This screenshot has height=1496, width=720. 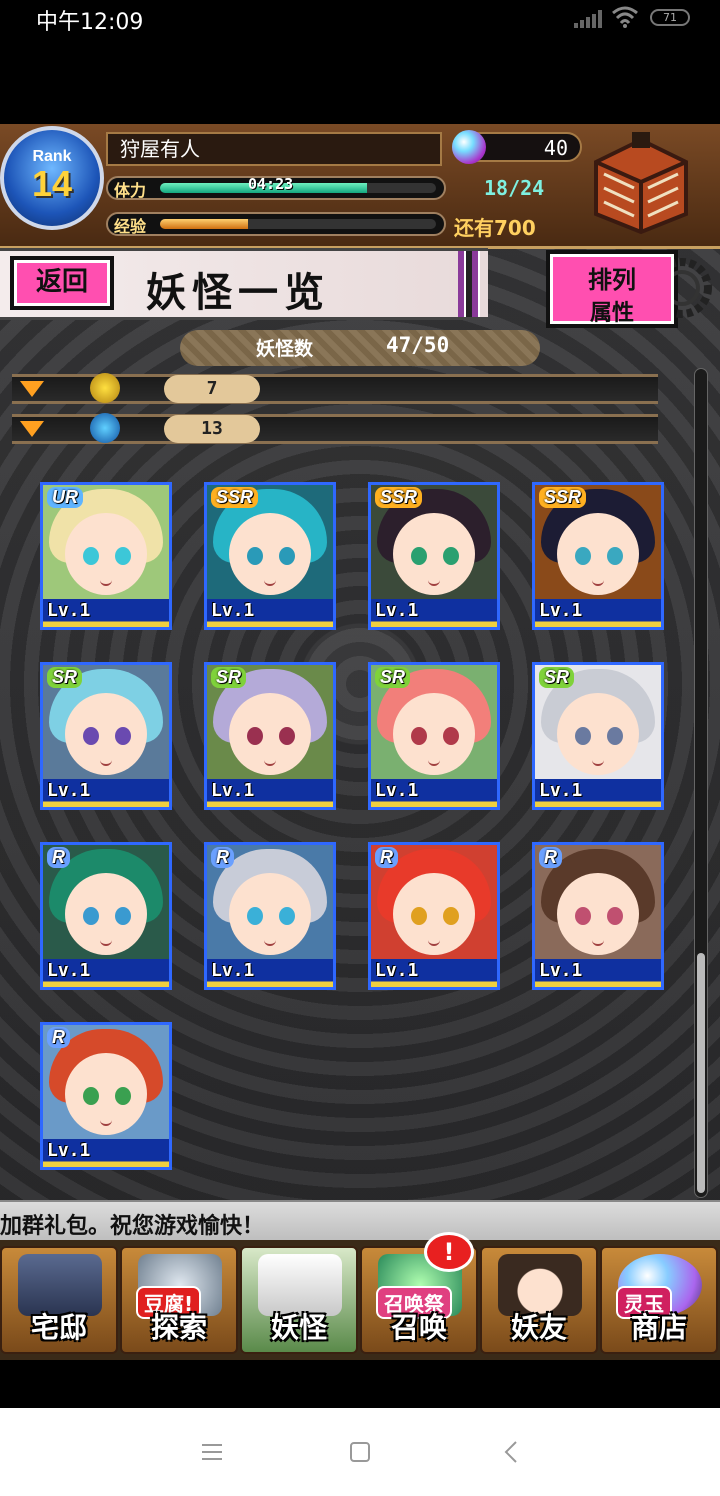 What do you see at coordinates (285, 349) in the screenshot?
I see `monster-count-label: 妖怪数` at bounding box center [285, 349].